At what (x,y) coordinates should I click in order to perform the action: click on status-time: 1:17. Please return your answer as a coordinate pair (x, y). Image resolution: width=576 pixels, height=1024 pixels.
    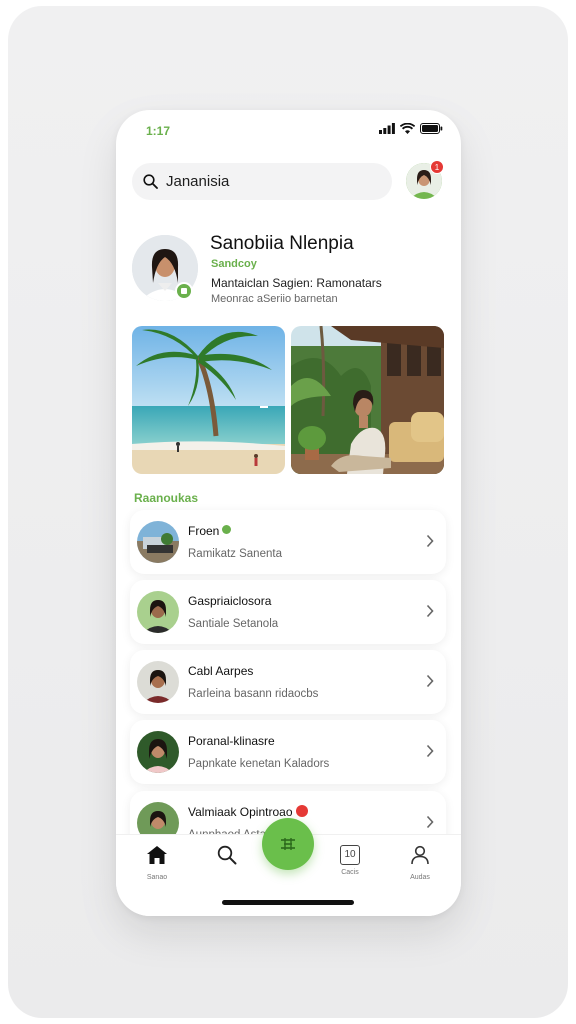
    Looking at the image, I should click on (158, 131).